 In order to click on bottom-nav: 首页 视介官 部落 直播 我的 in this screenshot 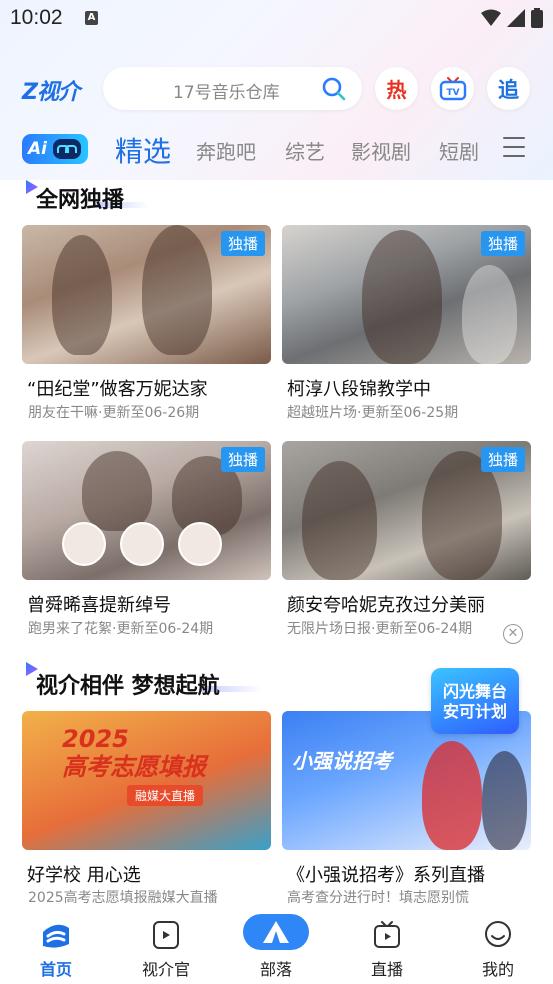, I will do `click(276, 947)`.